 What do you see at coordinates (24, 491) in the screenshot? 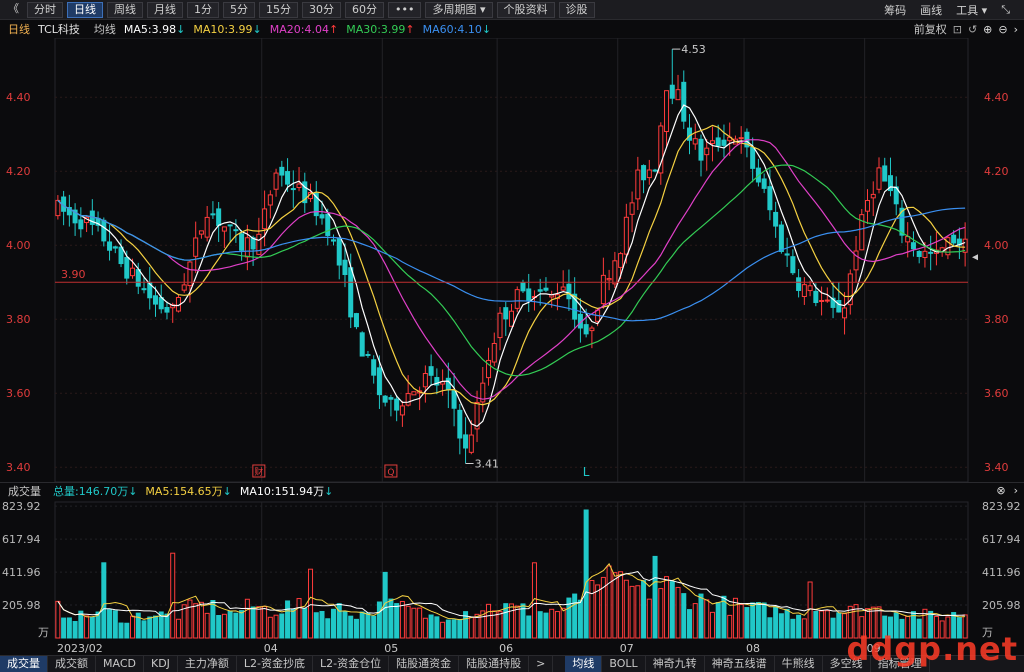
I see `volume-title: 成交量` at bounding box center [24, 491].